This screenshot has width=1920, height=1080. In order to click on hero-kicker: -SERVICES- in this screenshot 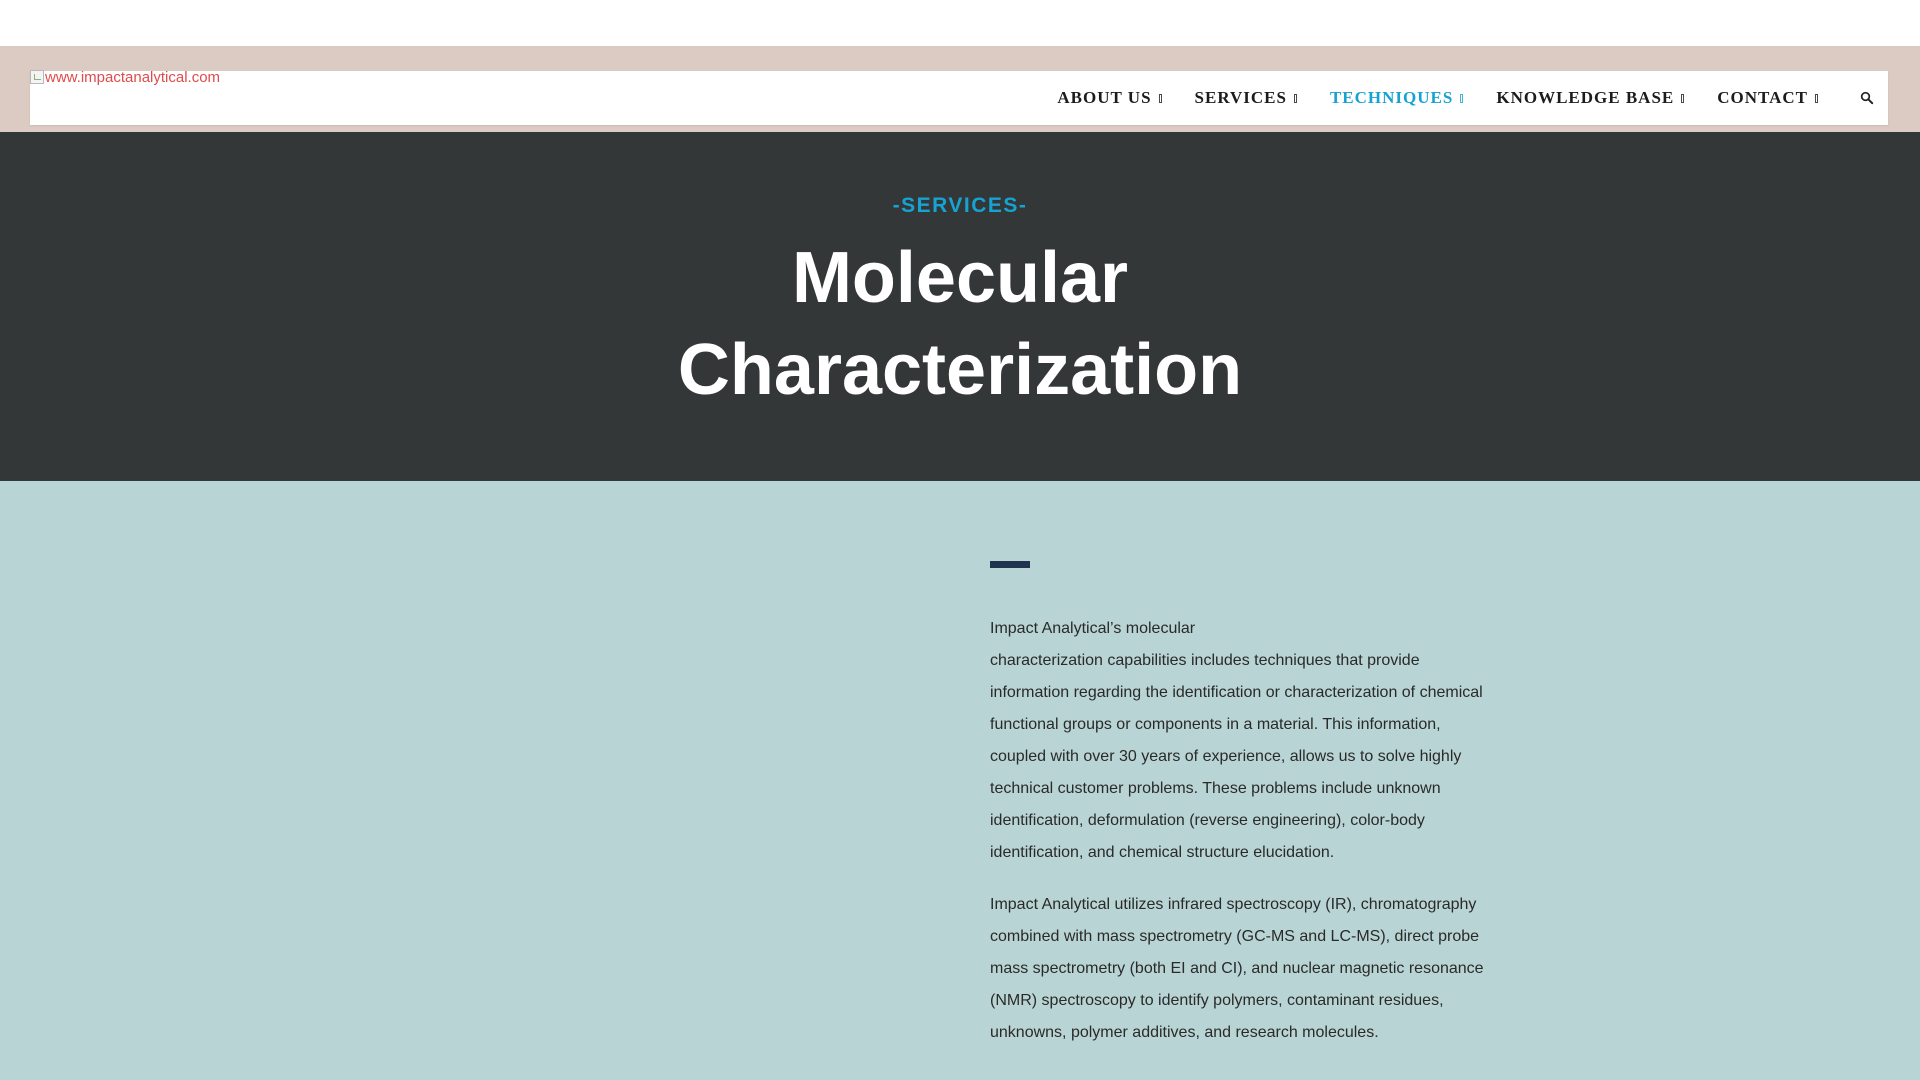, I will do `click(960, 205)`.